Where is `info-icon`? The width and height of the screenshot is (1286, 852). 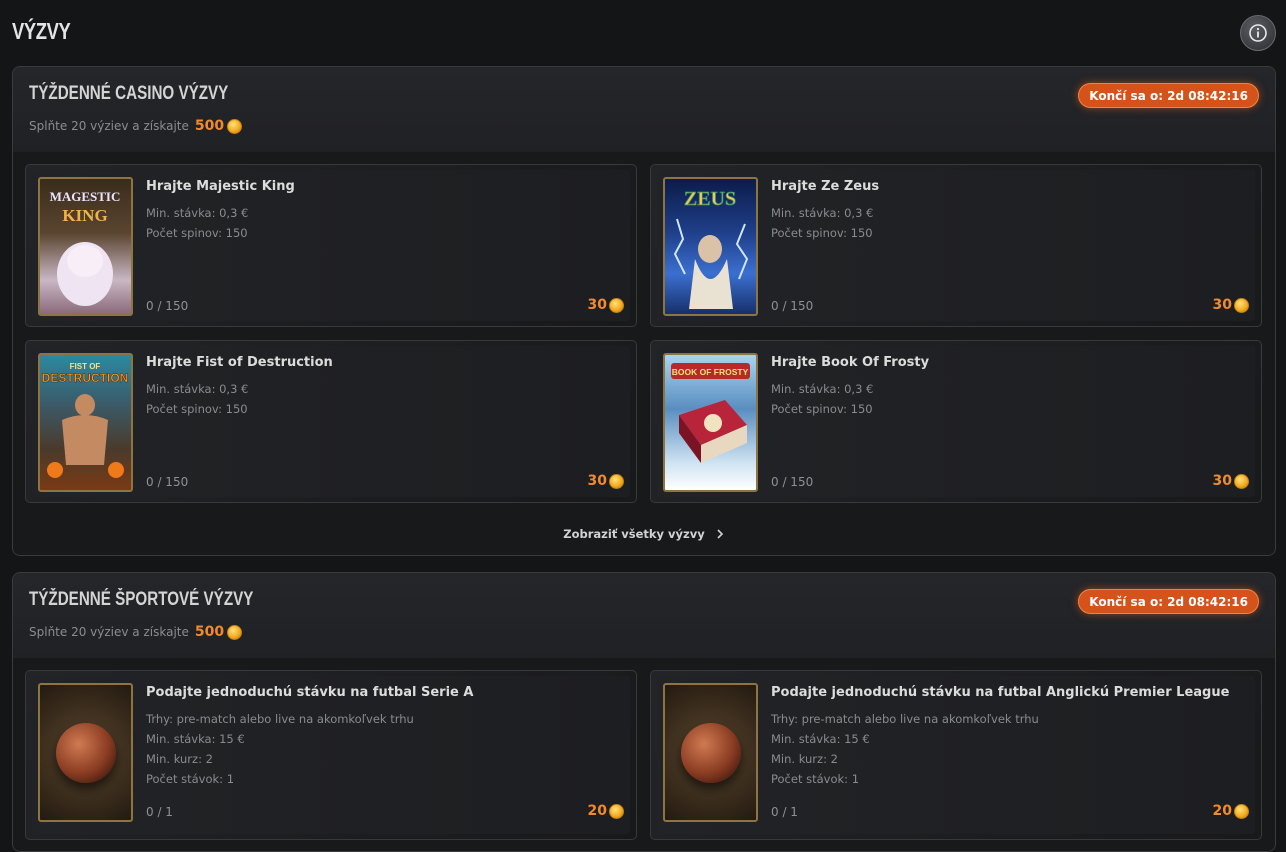
info-icon is located at coordinates (1258, 33).